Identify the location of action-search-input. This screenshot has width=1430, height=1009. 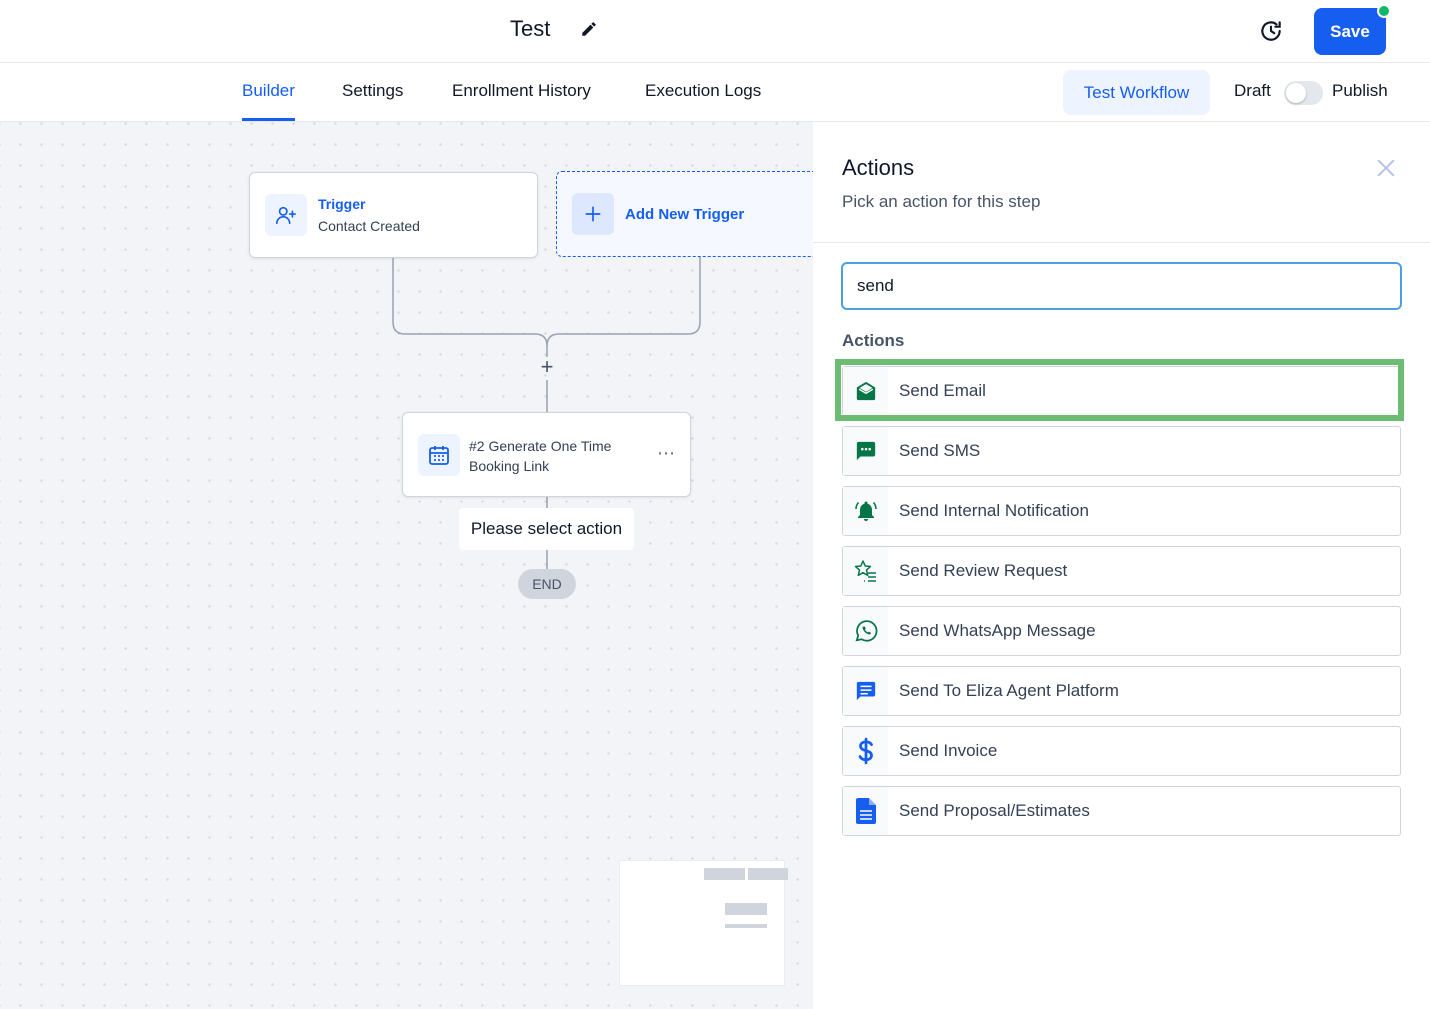
(1121, 286).